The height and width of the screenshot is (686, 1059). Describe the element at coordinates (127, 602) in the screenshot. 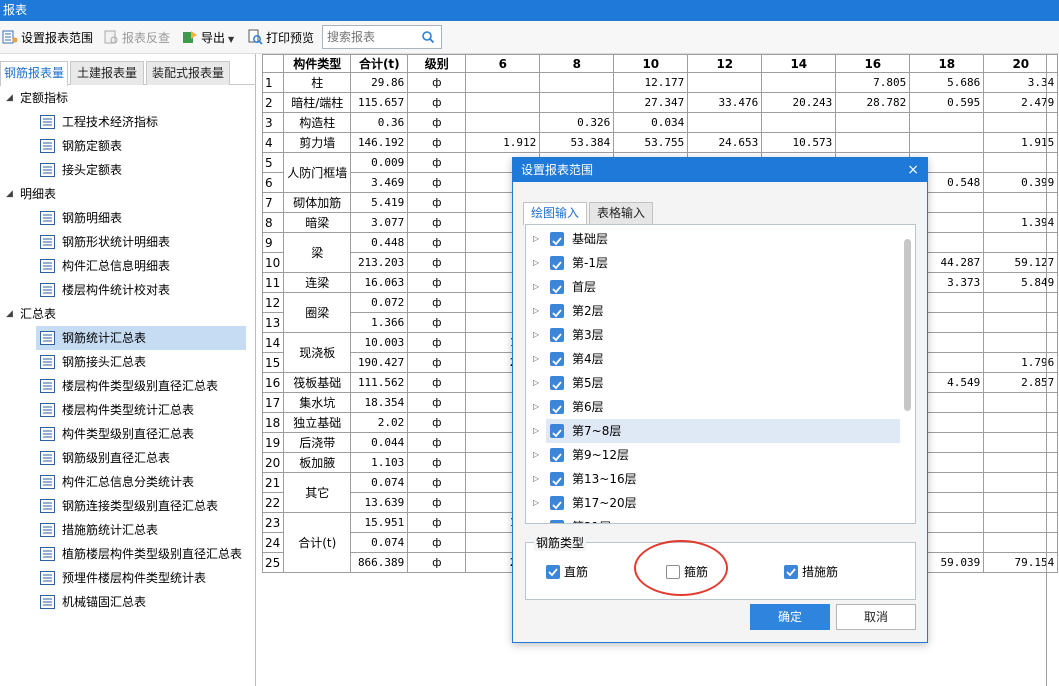

I see `tree-item: 机械锚固汇总表` at that location.